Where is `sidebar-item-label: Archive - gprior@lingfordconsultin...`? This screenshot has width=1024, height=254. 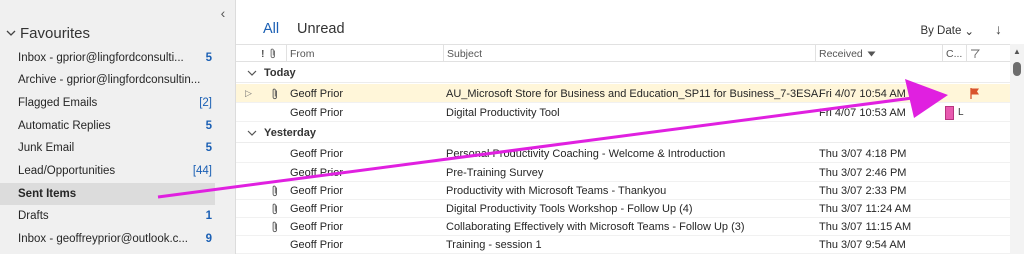 sidebar-item-label: Archive - gprior@lingfordconsultin... is located at coordinates (109, 80).